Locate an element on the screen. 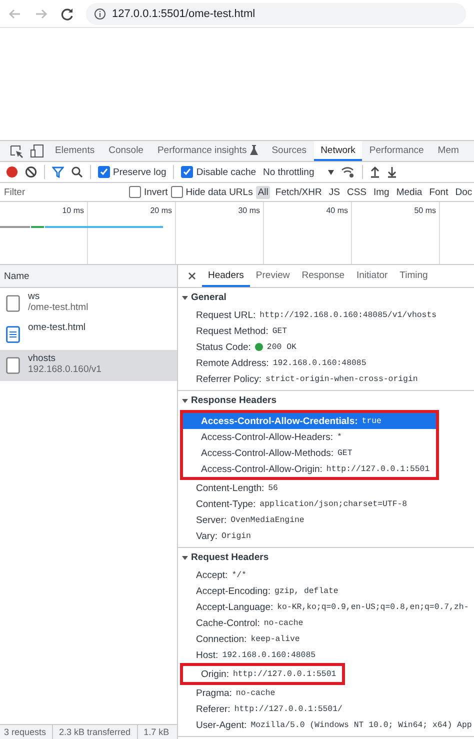 Image resolution: width=474 pixels, height=739 pixels. request-name: ws is located at coordinates (34, 296).